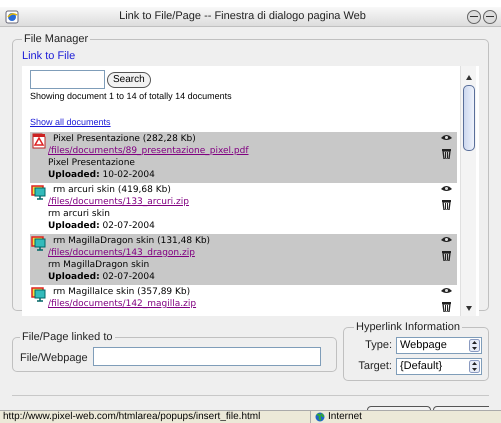 This screenshot has width=501, height=423. What do you see at coordinates (206, 356) in the screenshot?
I see `file-webpage-field` at bounding box center [206, 356].